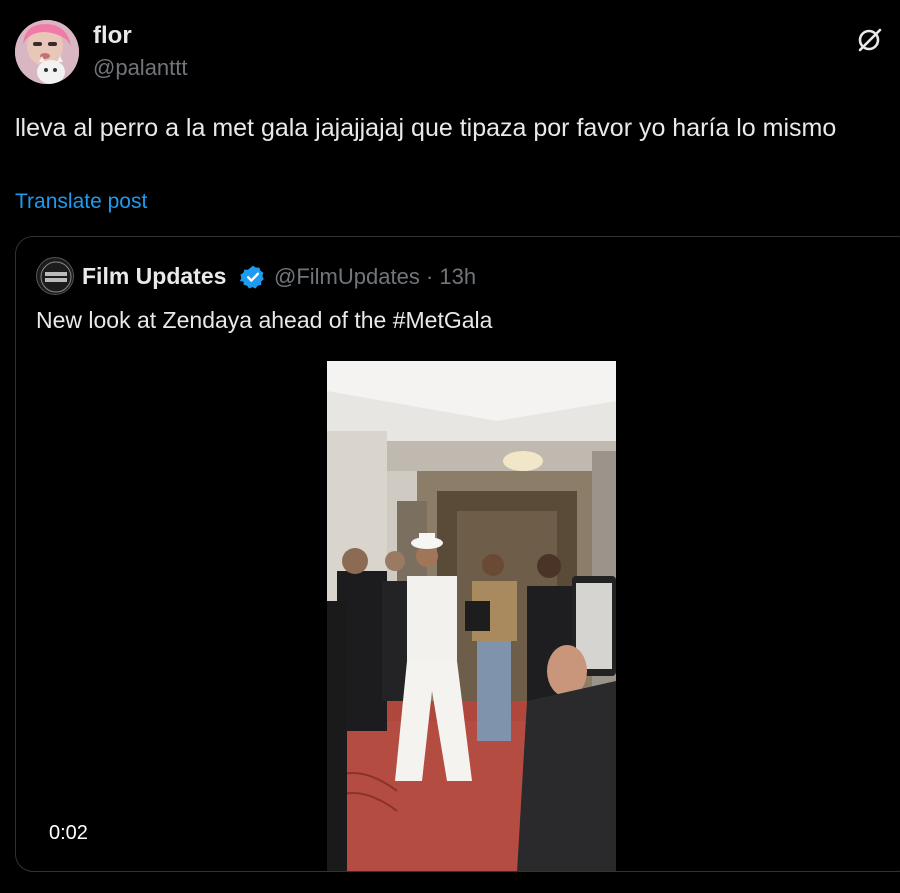  Describe the element at coordinates (55, 276) in the screenshot. I see `quoted-author-avatar` at that location.